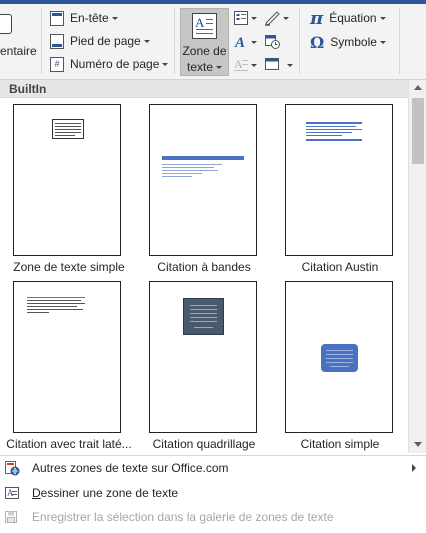 Image resolution: width=426 pixels, height=533 pixels. Describe the element at coordinates (67, 180) in the screenshot. I see `gallery-item-simple-text-box` at that location.